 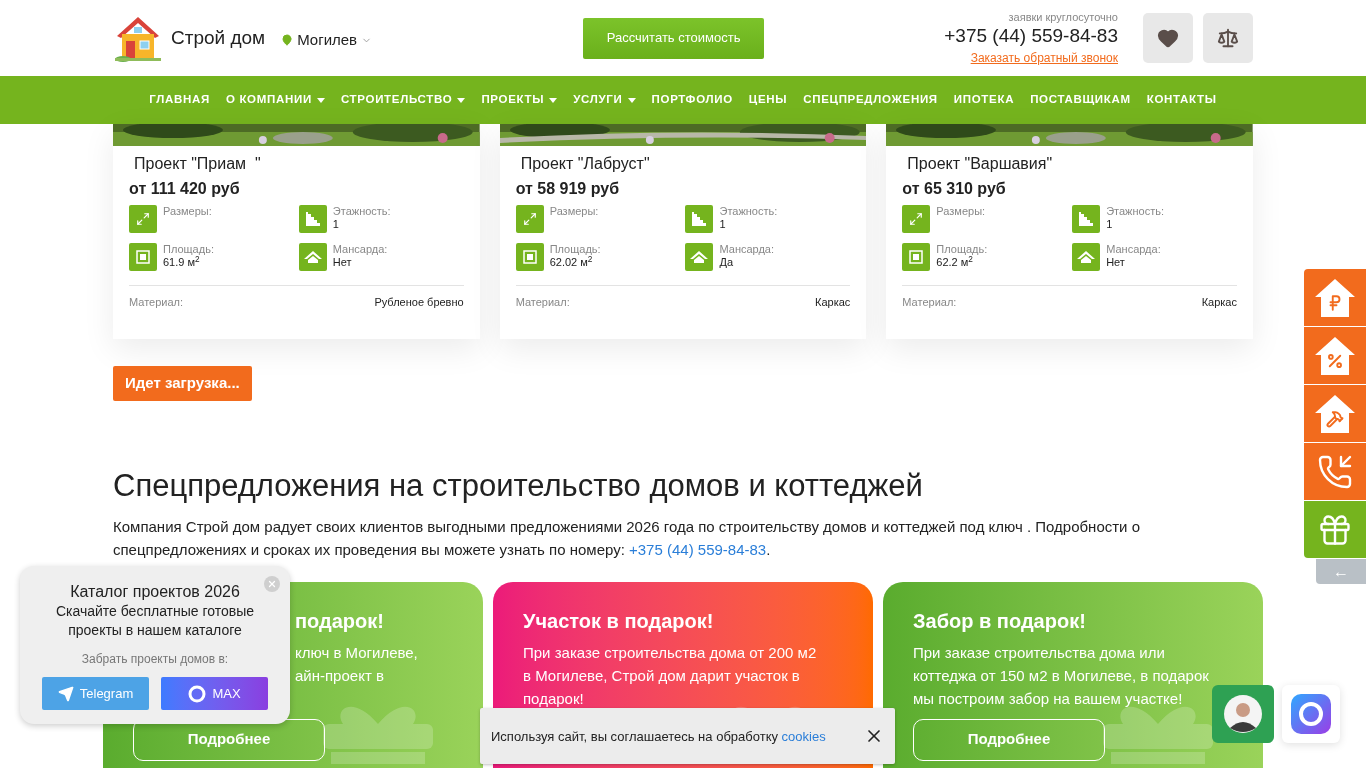 I want to click on telegram-button: Telegram, so click(x=95, y=693).